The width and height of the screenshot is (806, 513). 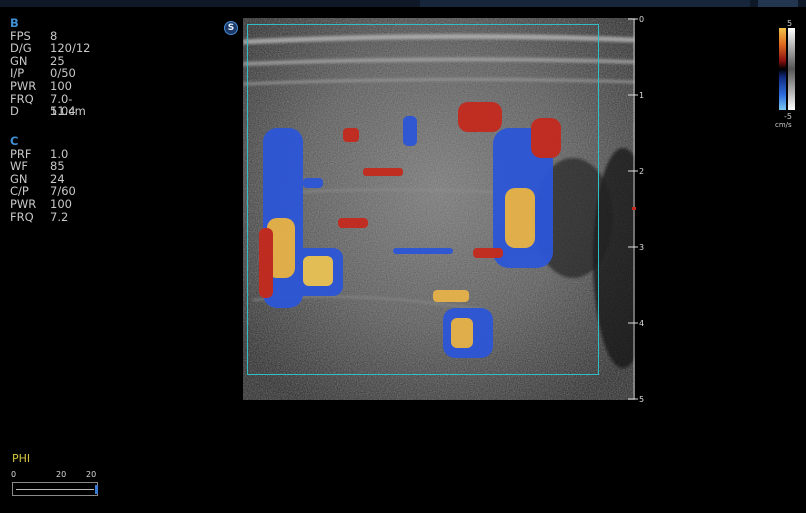 I want to click on color-scale-unit: cm/s, so click(x=783, y=125).